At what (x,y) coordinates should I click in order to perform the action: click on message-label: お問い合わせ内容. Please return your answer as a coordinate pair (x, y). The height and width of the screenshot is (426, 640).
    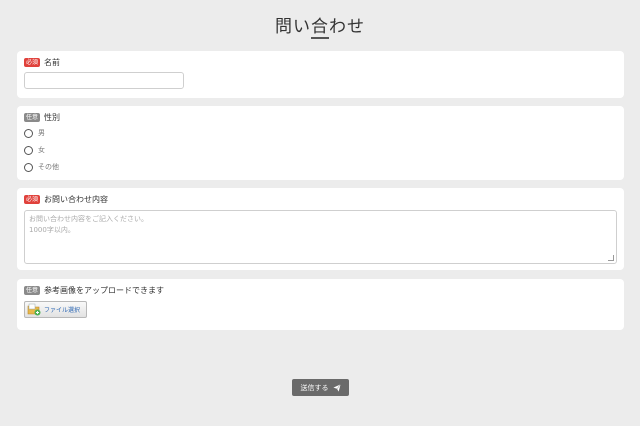
    Looking at the image, I should click on (76, 199).